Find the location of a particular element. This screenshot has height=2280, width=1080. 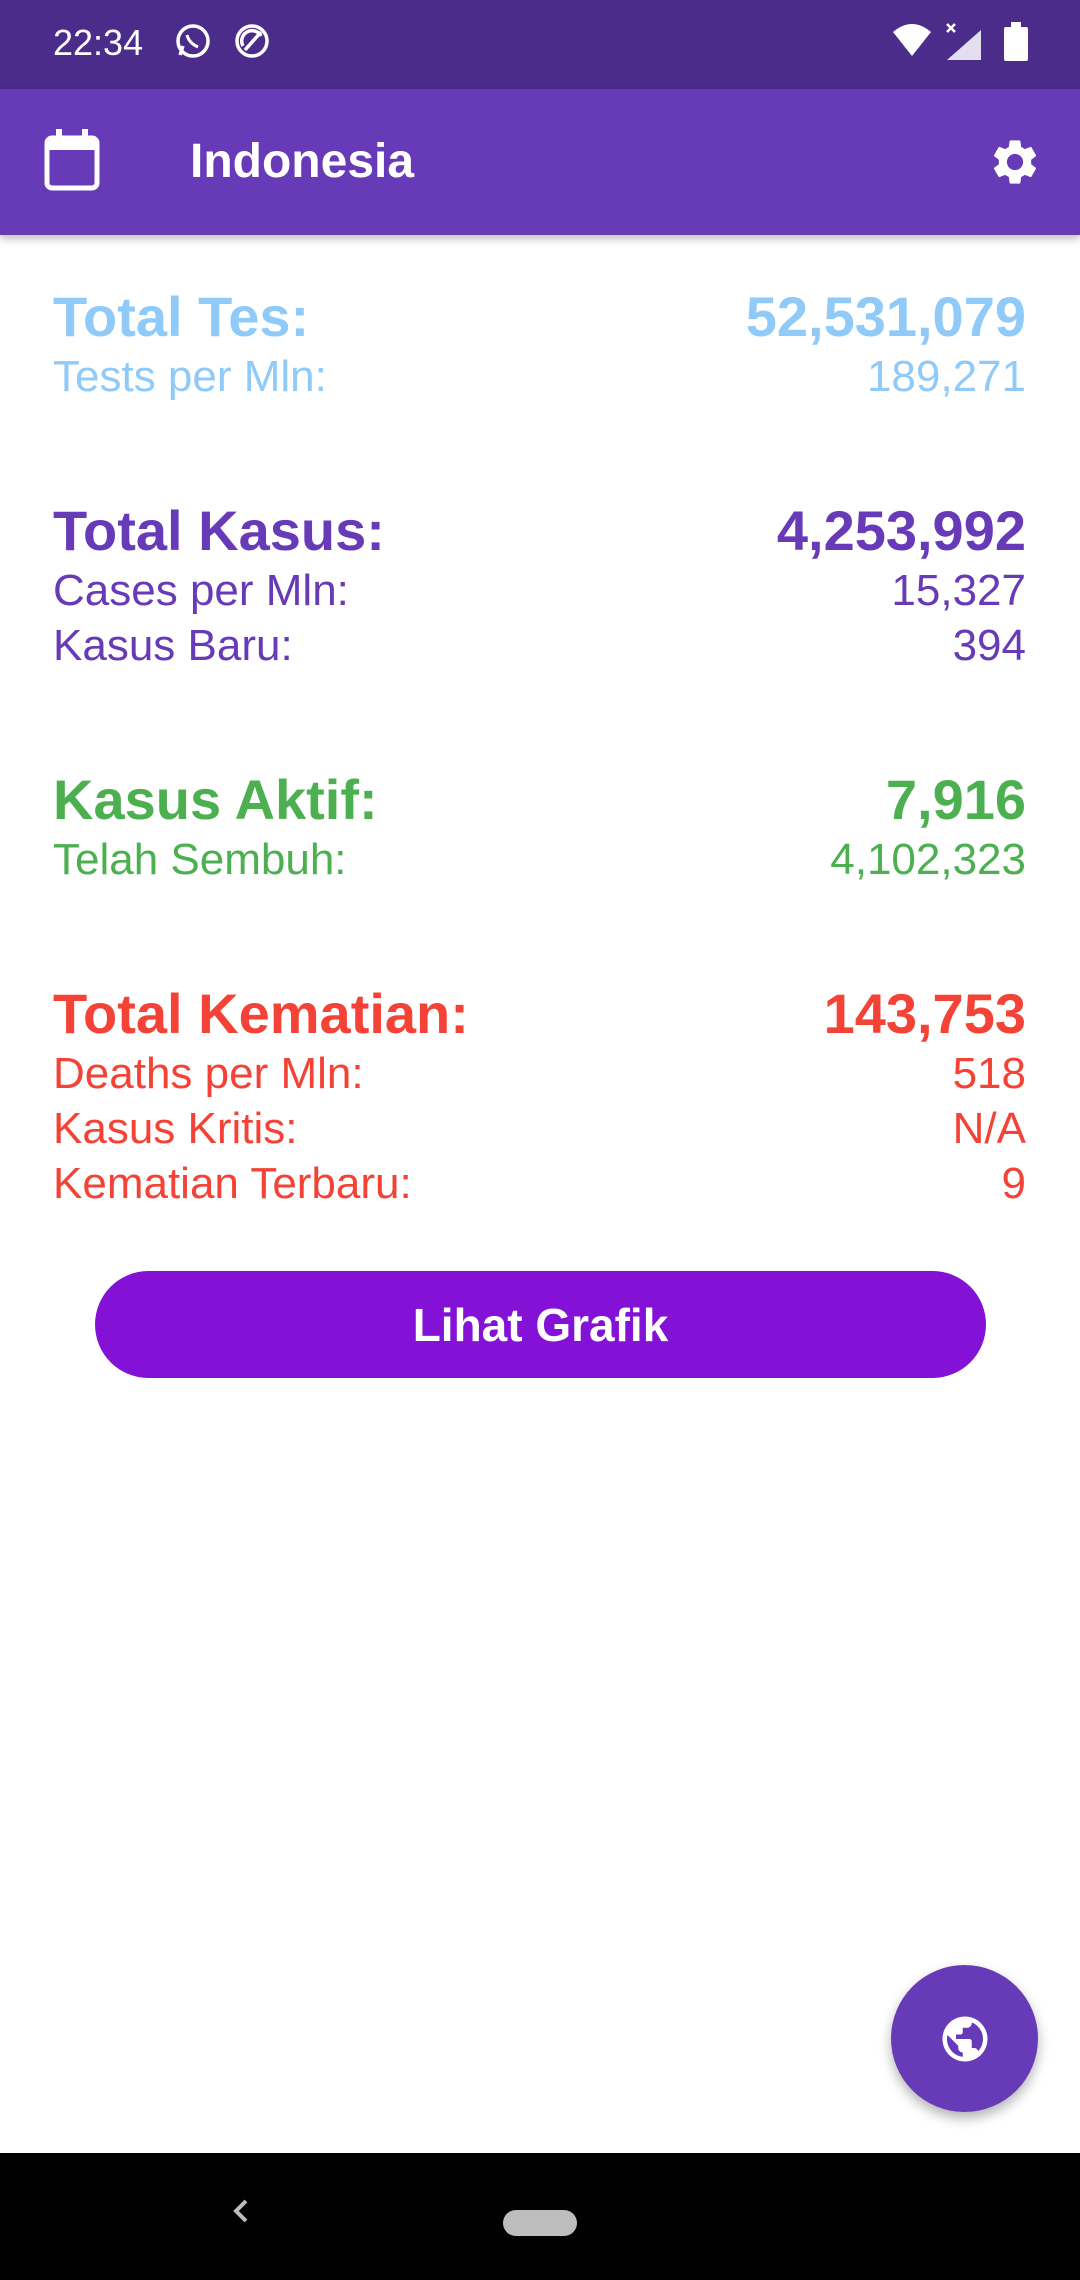

new-cases-label: Kasus Baru: is located at coordinates (173, 645).